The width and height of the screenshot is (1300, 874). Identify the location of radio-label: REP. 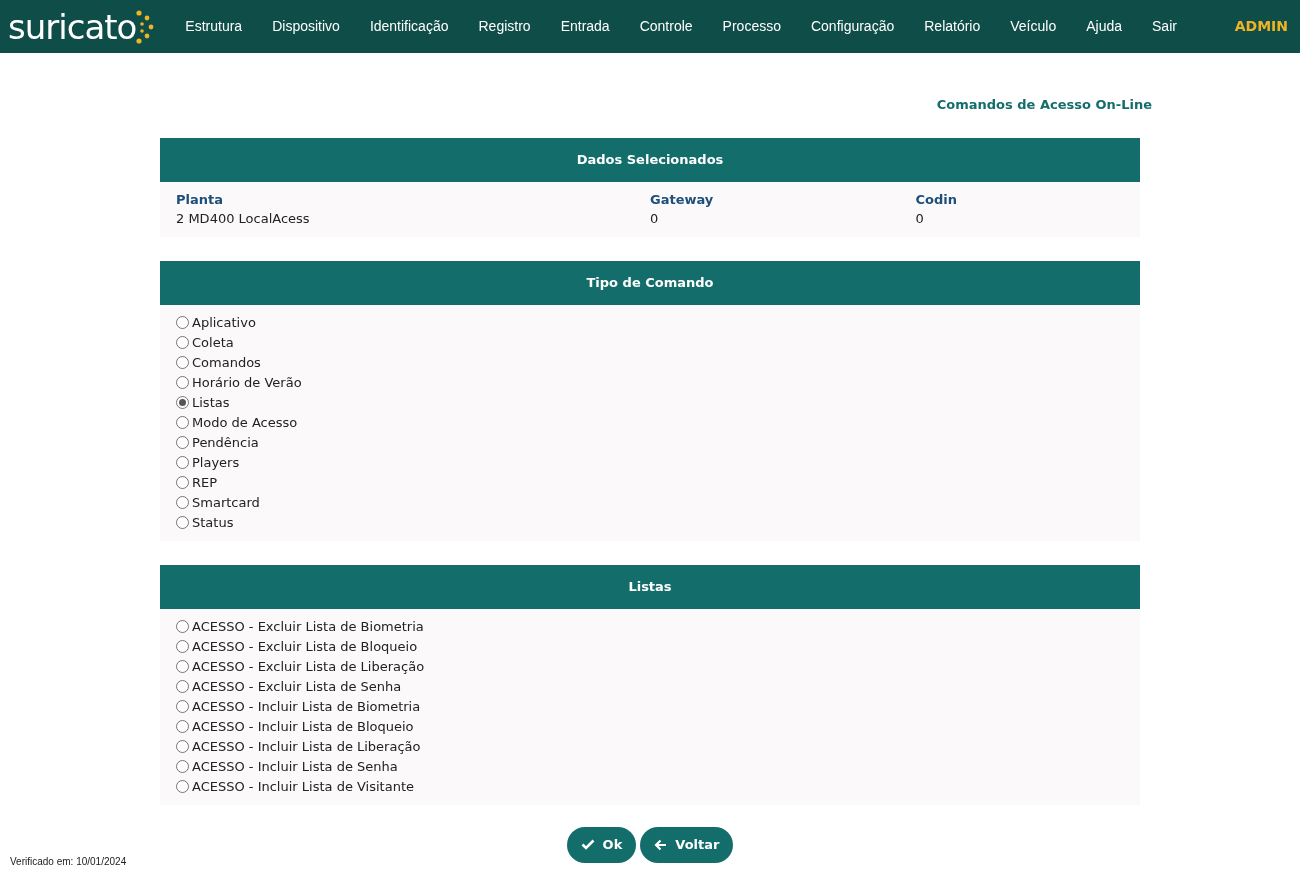
(205, 482).